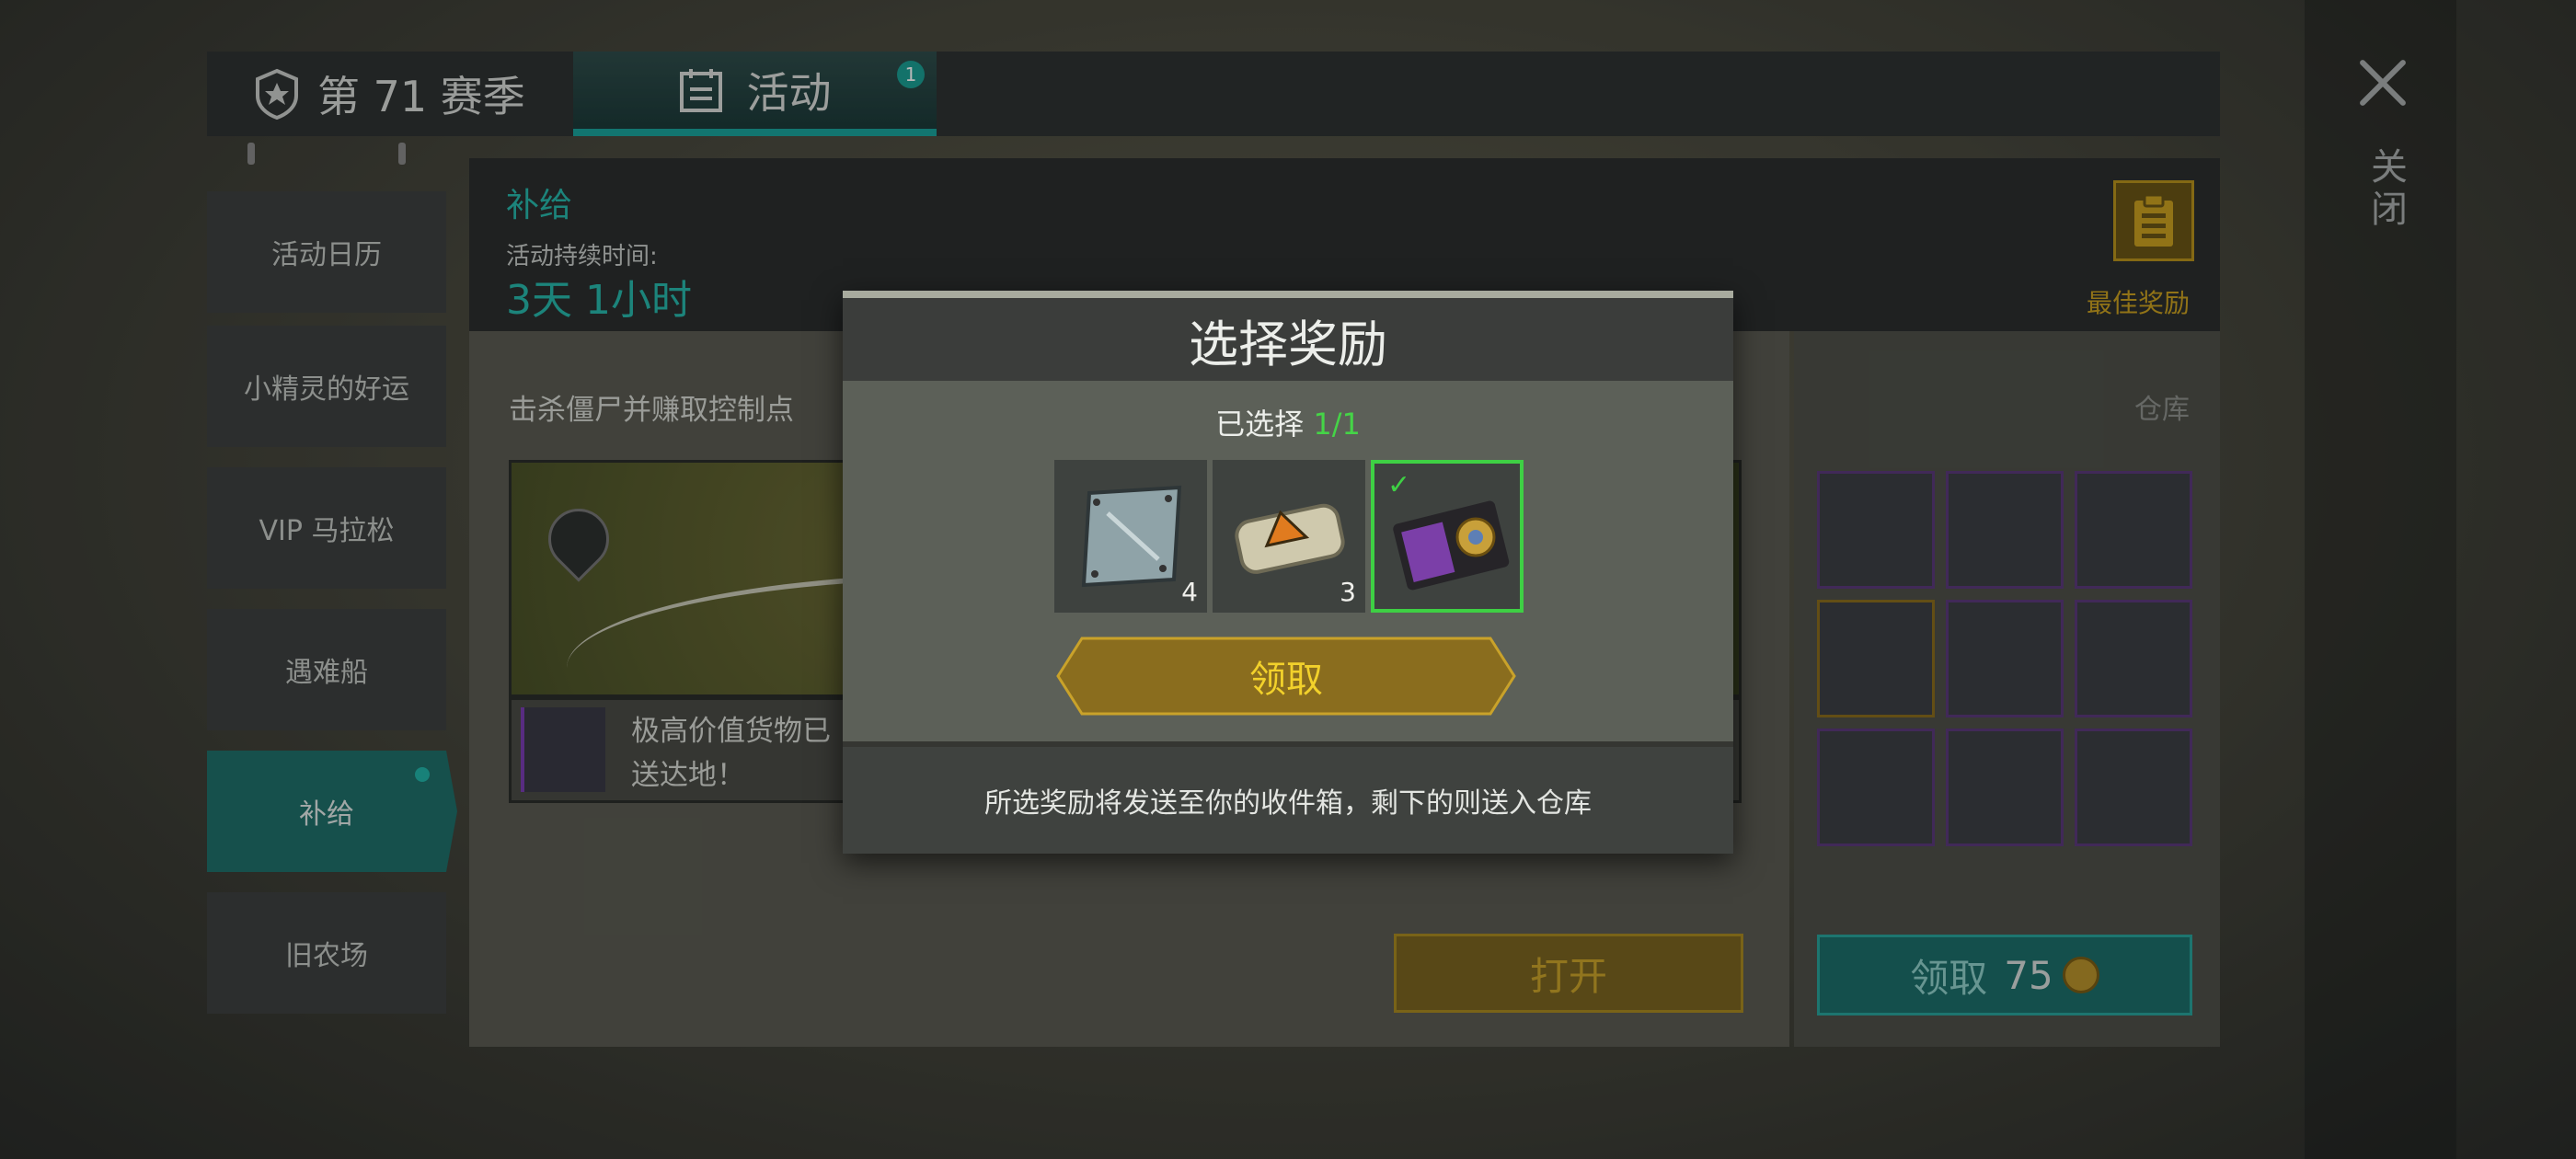  Describe the element at coordinates (1399, 485) in the screenshot. I see `selected-check-icon: ✓` at that location.